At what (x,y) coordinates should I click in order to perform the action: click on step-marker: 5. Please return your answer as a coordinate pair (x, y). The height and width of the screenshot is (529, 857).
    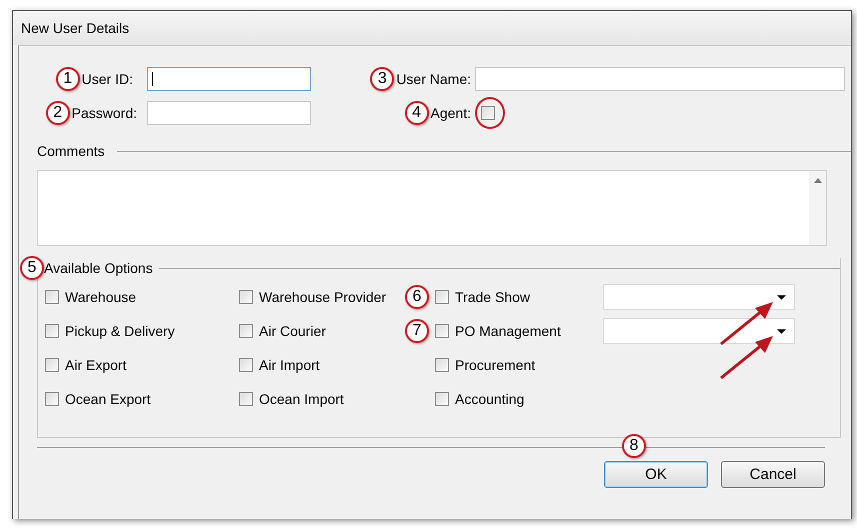
    Looking at the image, I should click on (32, 268).